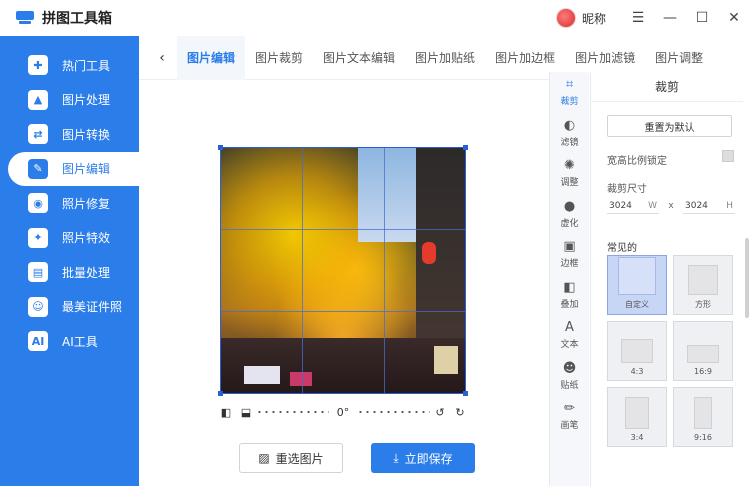  I want to click on ratio-9-16: 9:16, so click(703, 417).